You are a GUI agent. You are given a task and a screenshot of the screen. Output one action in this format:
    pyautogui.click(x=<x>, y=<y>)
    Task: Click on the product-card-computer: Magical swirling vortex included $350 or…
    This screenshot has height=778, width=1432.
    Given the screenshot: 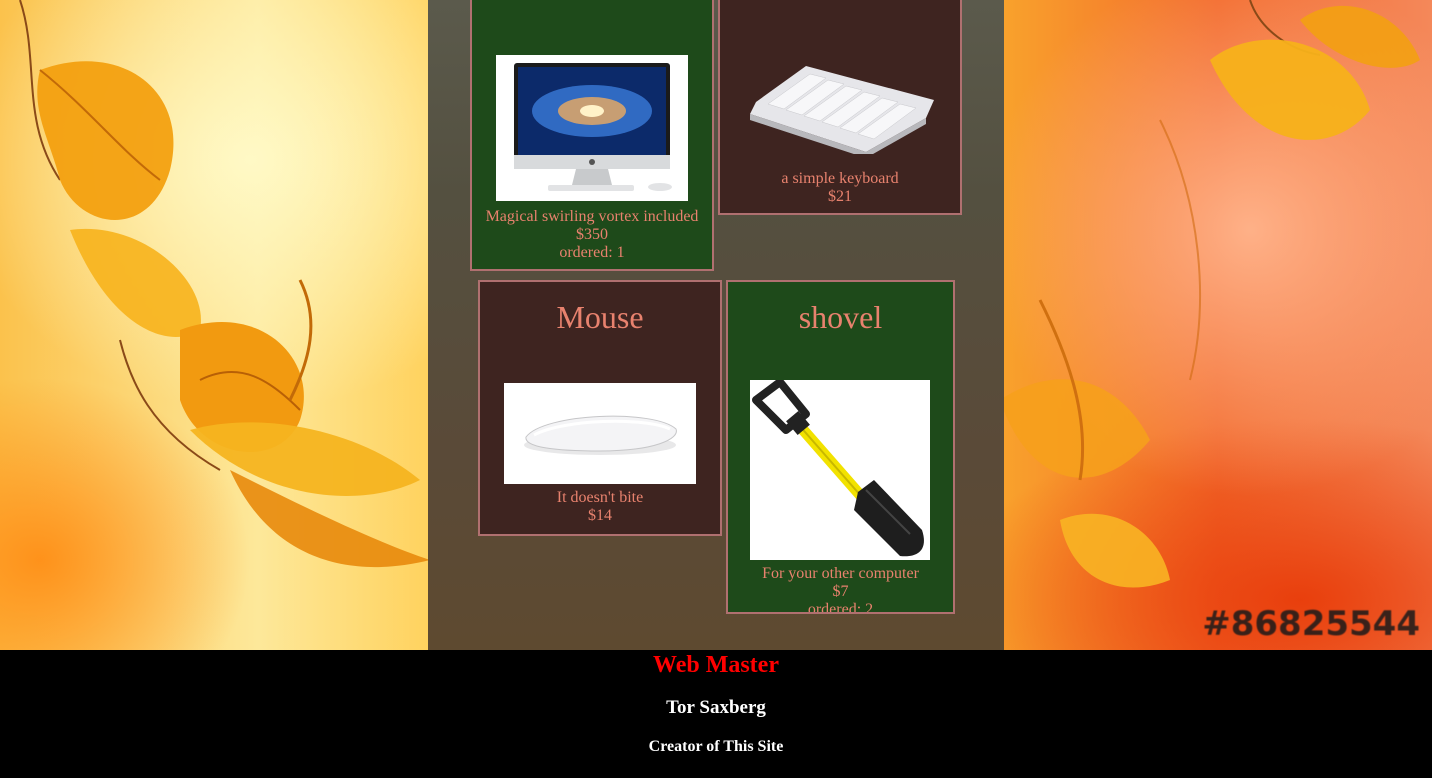 What is the action you would take?
    pyautogui.click(x=592, y=135)
    